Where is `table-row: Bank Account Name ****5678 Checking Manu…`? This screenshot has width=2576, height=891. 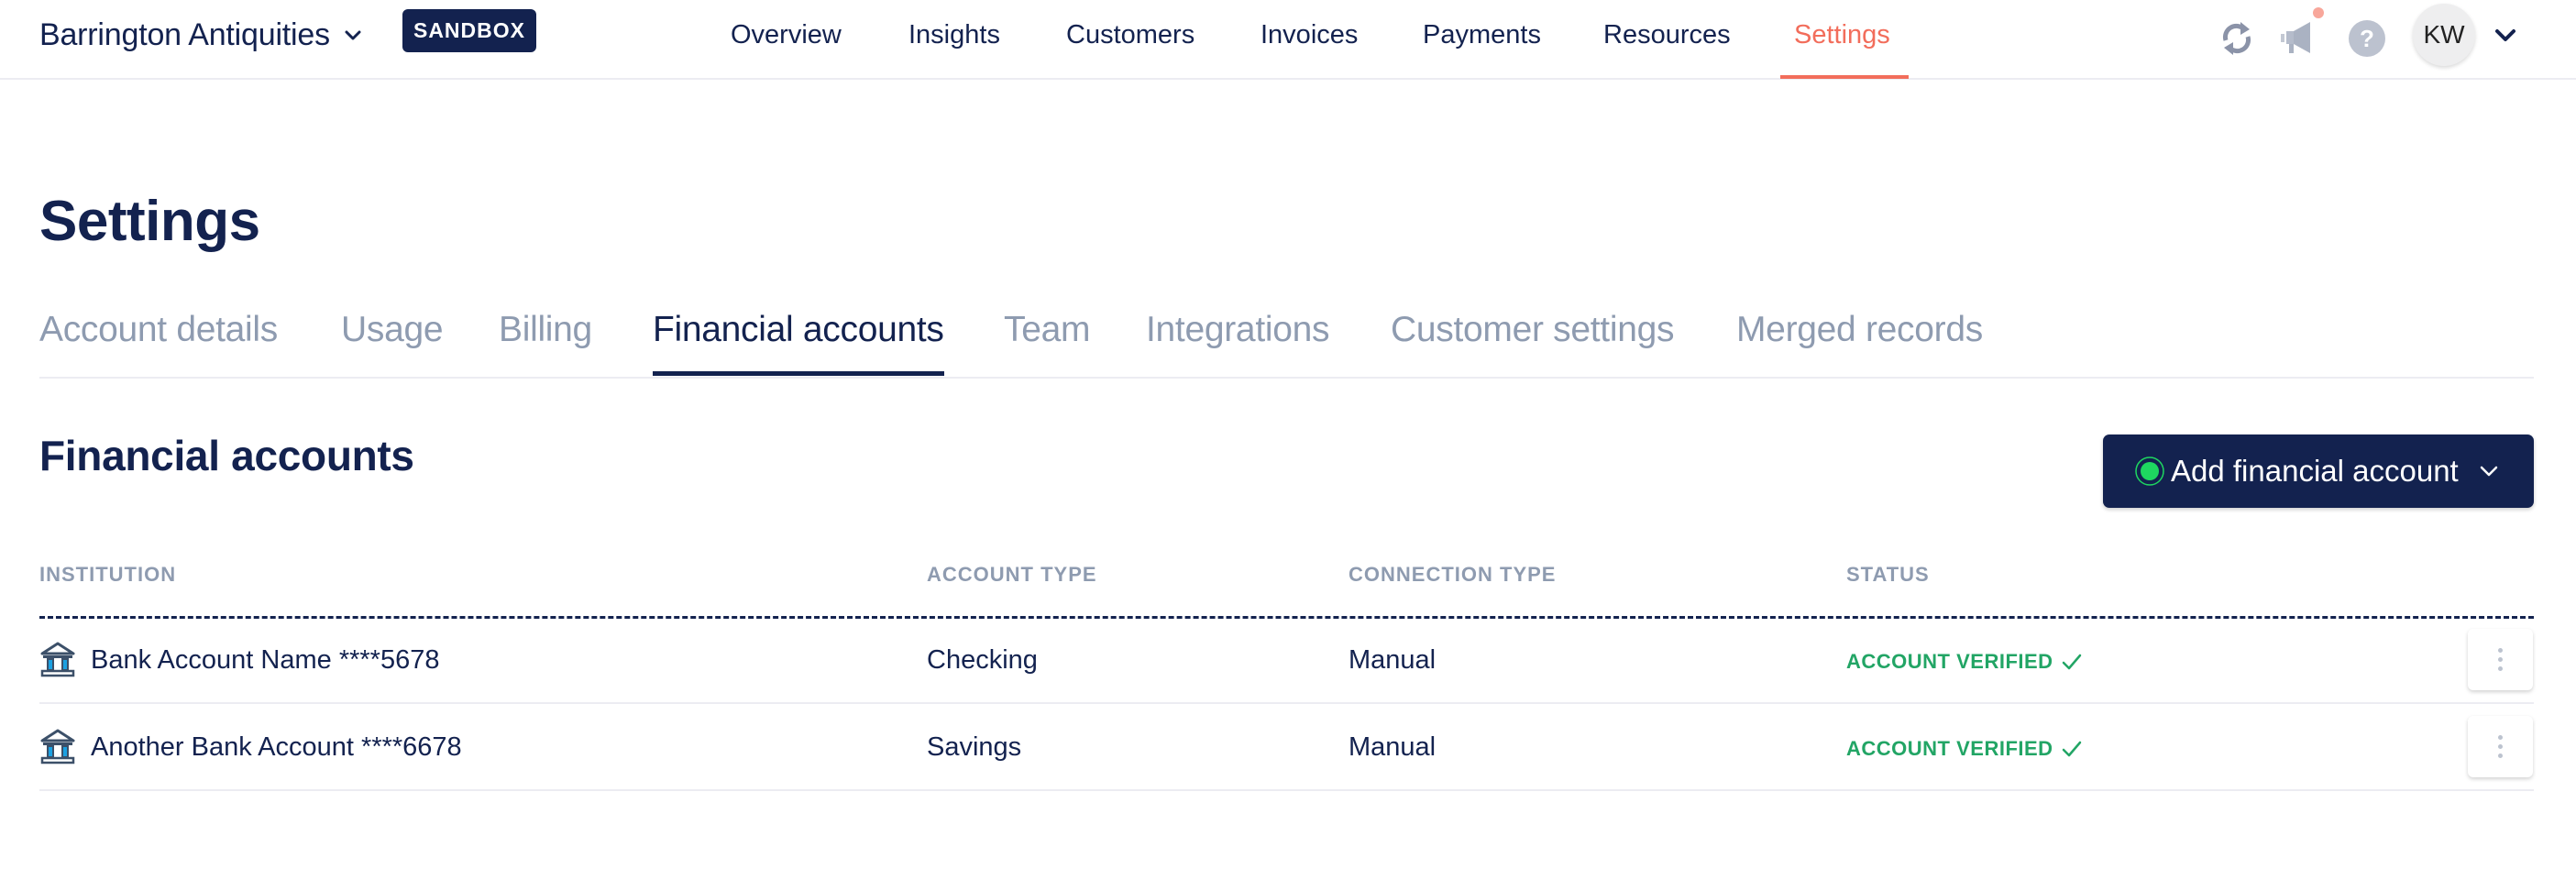
table-row: Bank Account Name ****5678 Checking Manu… is located at coordinates (1286, 660).